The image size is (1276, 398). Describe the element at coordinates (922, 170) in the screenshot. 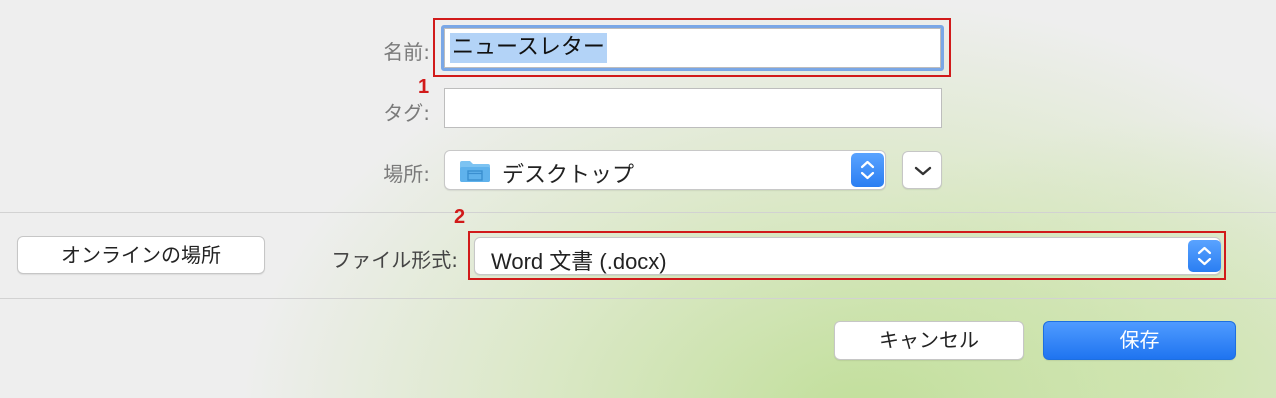

I see `expand-button` at that location.